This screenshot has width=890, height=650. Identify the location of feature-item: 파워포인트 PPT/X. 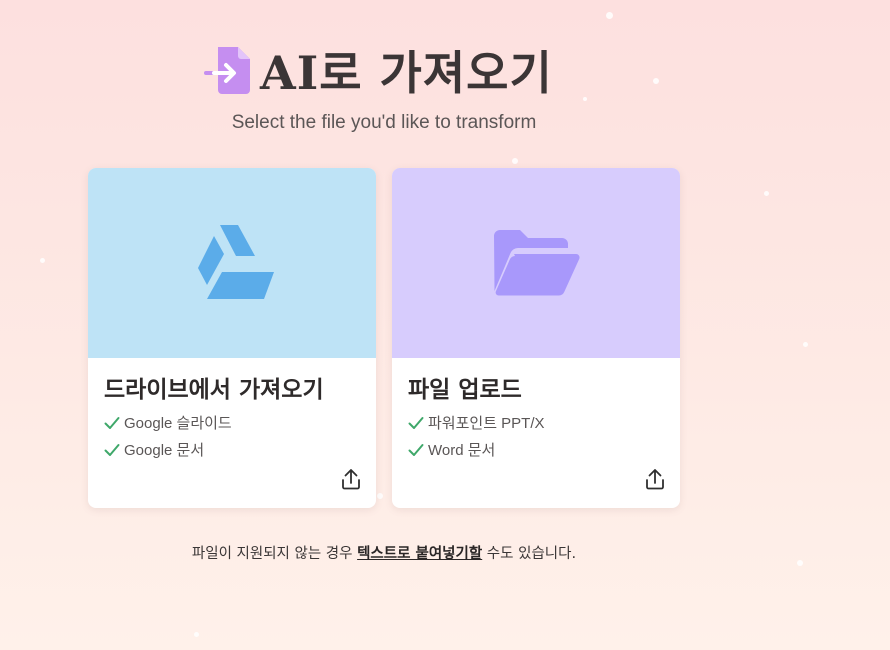
(476, 422).